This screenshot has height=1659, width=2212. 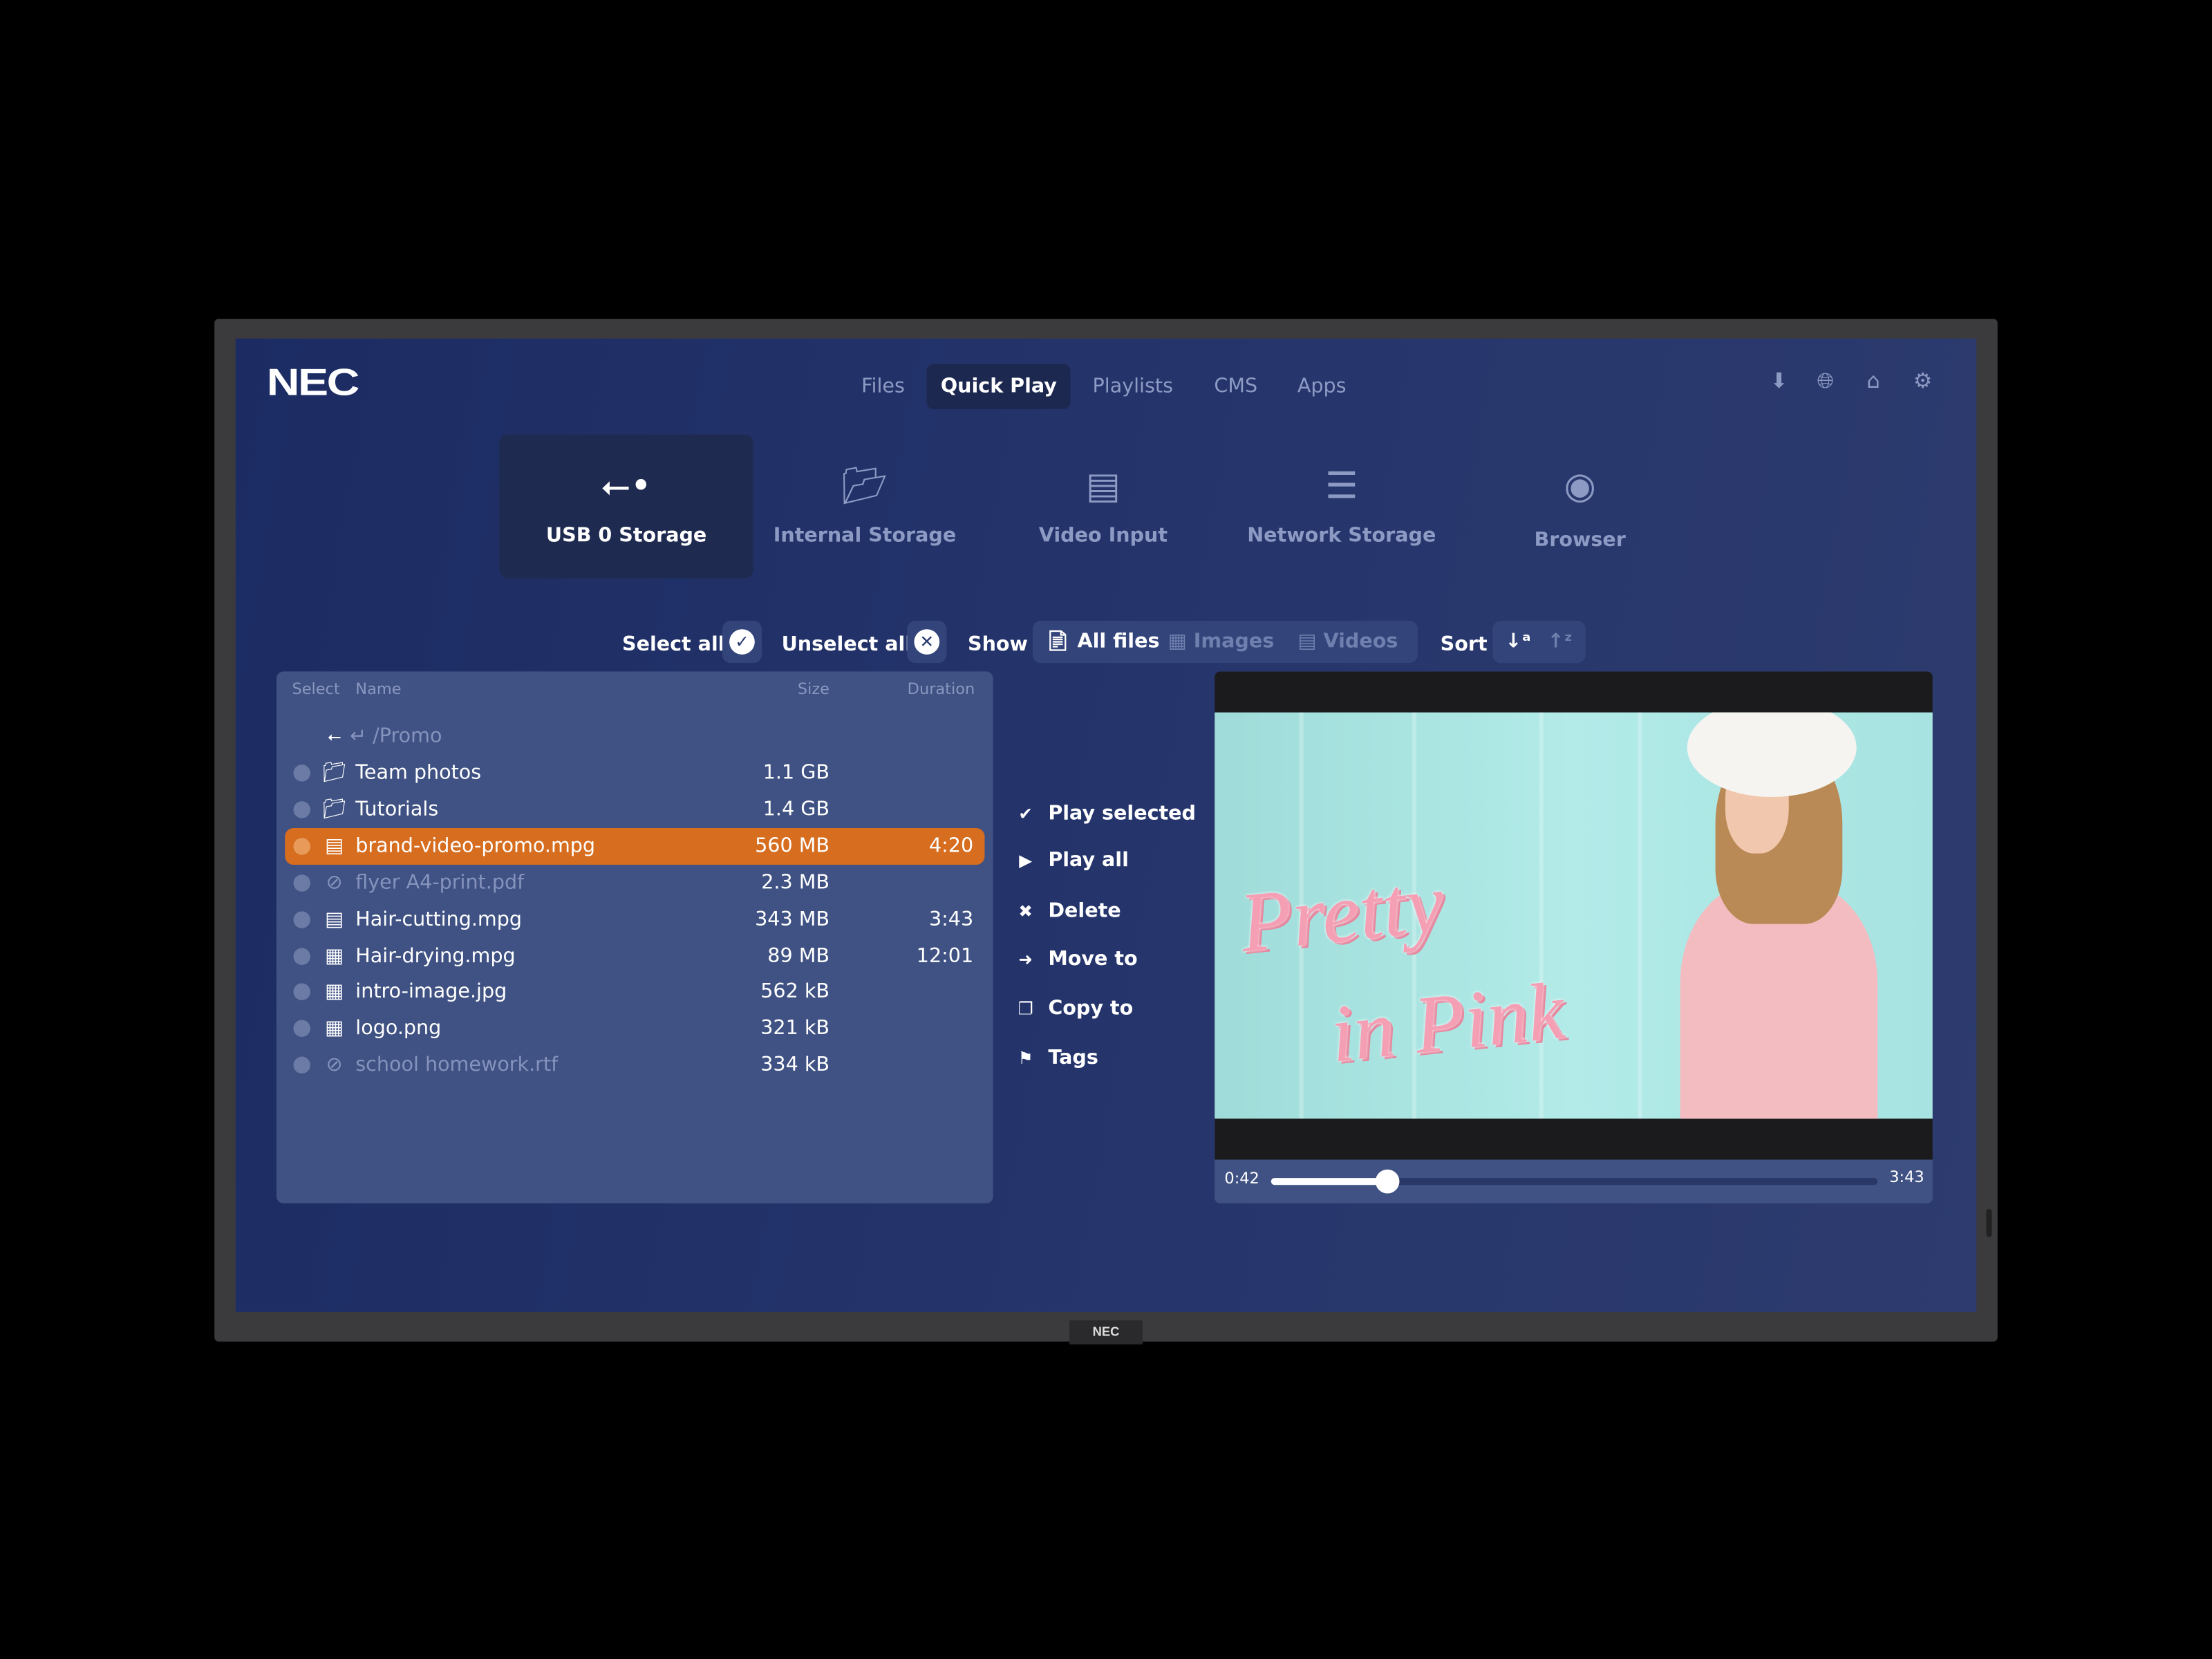 What do you see at coordinates (634, 882) in the screenshot?
I see `file-row: ⊘ flyer A4-print.pdf 2.3 MB` at bounding box center [634, 882].